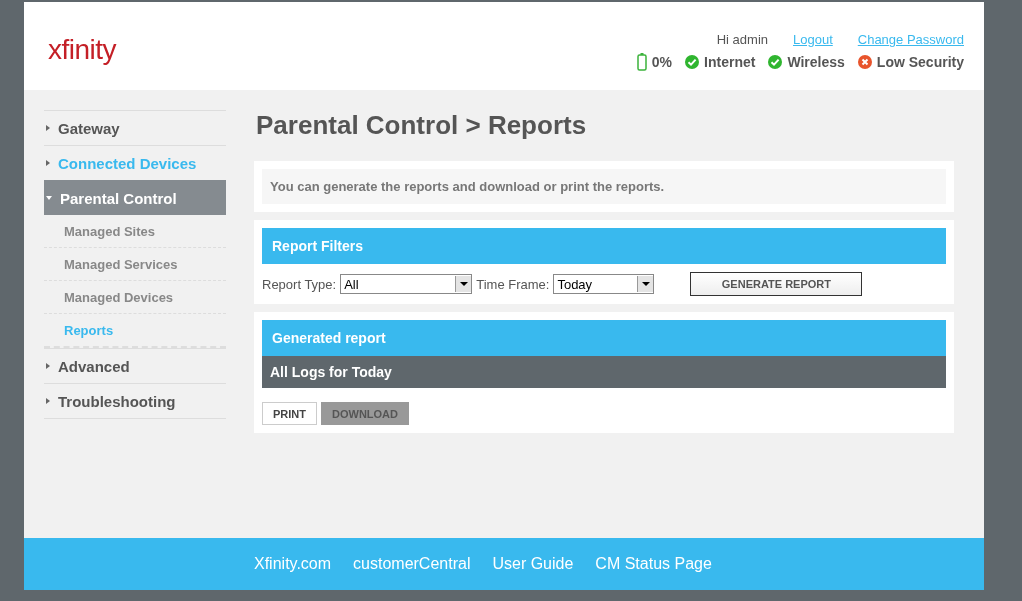 The height and width of the screenshot is (601, 1022). What do you see at coordinates (742, 39) in the screenshot?
I see `greeting: Hi admin` at bounding box center [742, 39].